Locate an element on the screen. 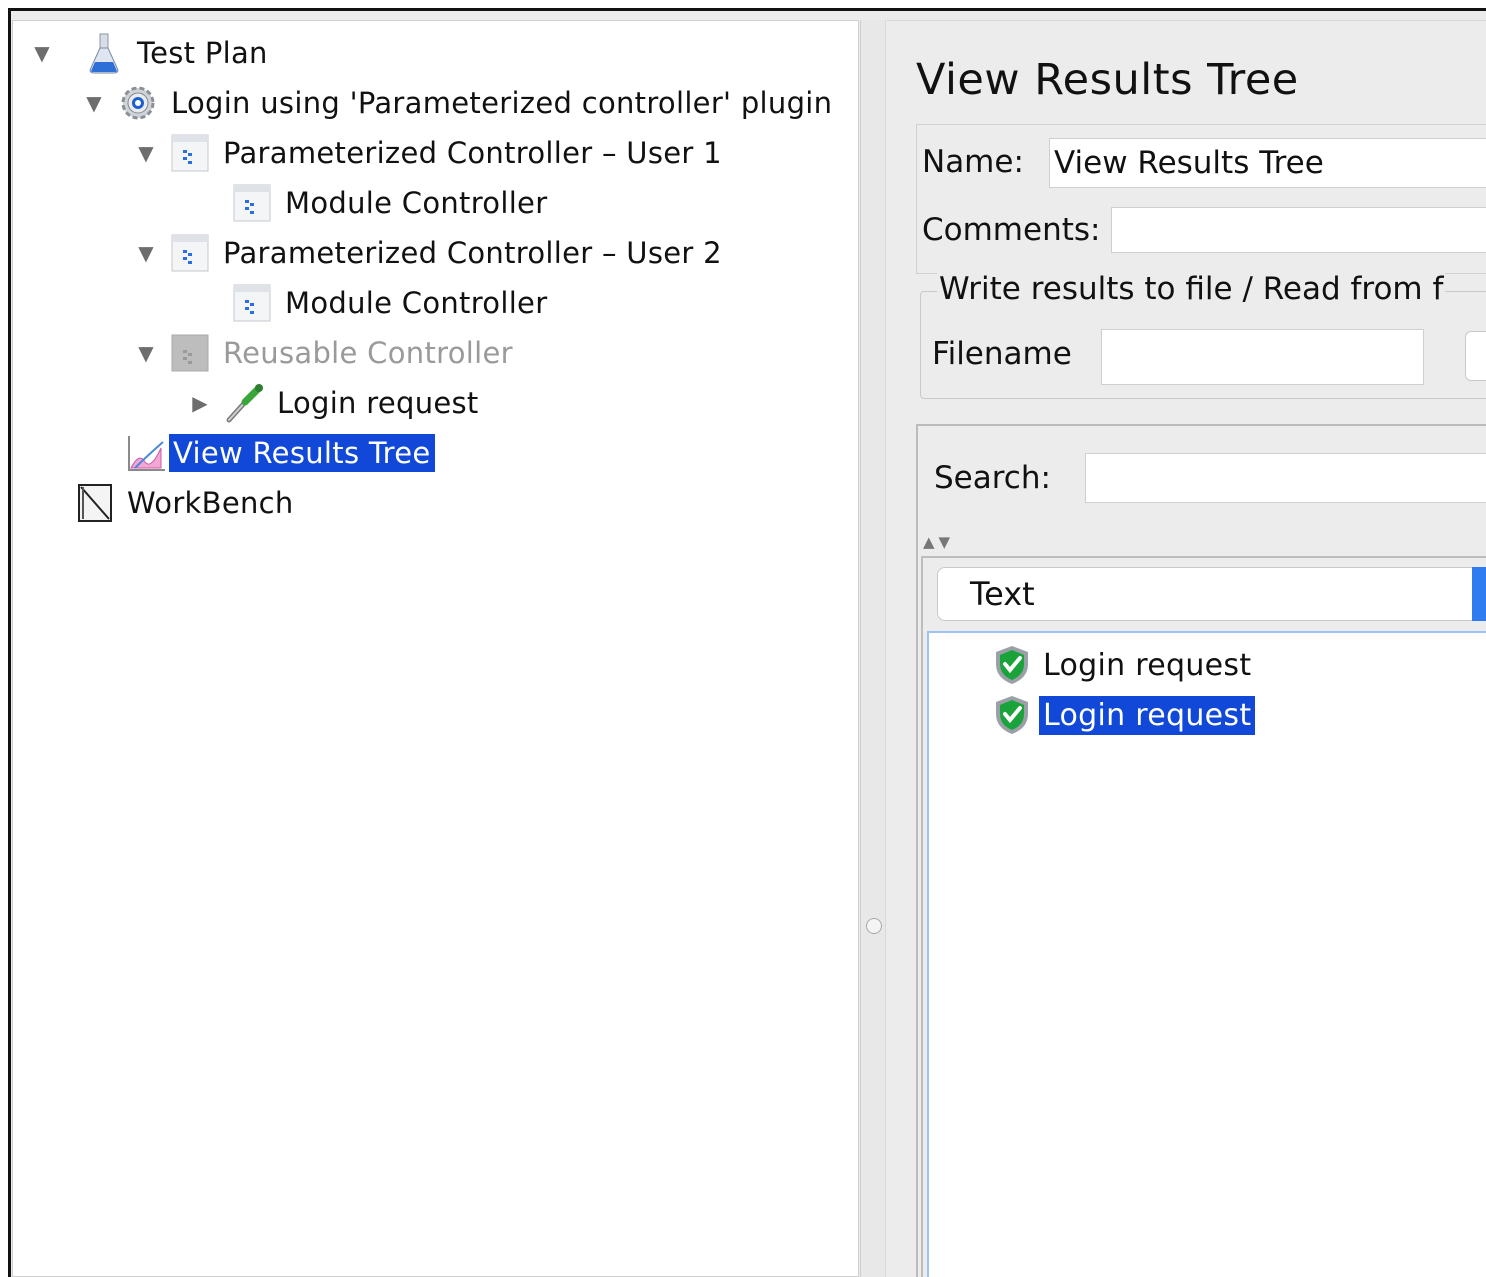 Image resolution: width=1486 pixels, height=1277 pixels. sort-arrows-icon: ▲▼ is located at coordinates (938, 542).